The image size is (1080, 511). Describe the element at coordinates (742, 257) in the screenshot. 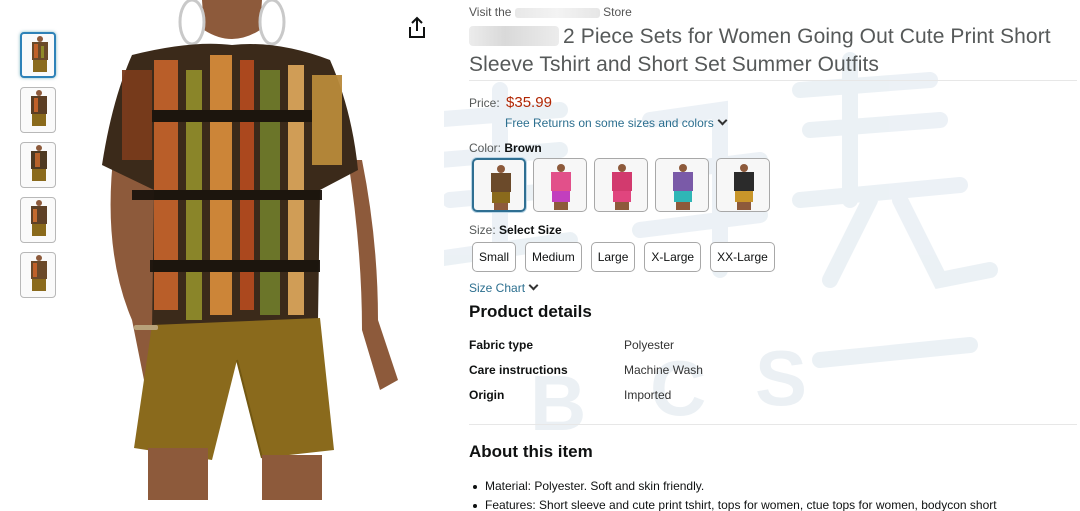

I see `size-option-xx-large: XX-Large` at that location.